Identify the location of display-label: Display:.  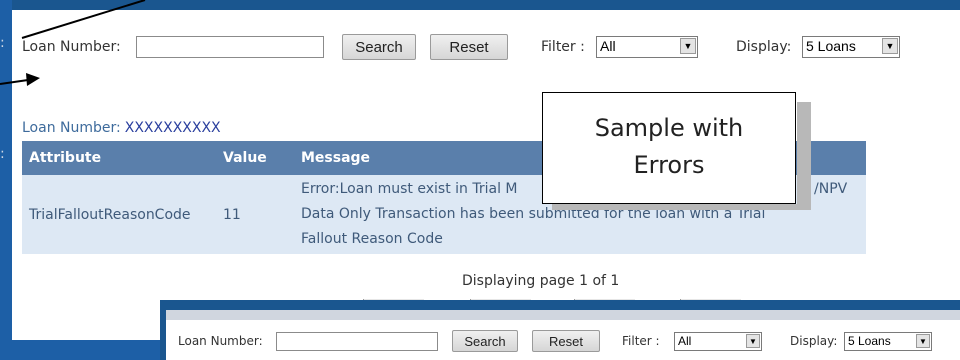
(764, 47).